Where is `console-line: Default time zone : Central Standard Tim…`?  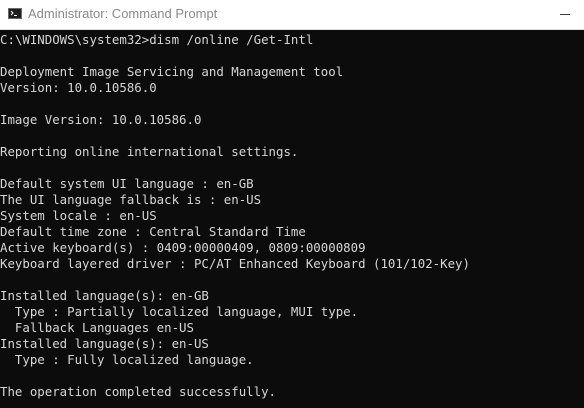 console-line: Default time zone : Central Standard Tim… is located at coordinates (153, 231).